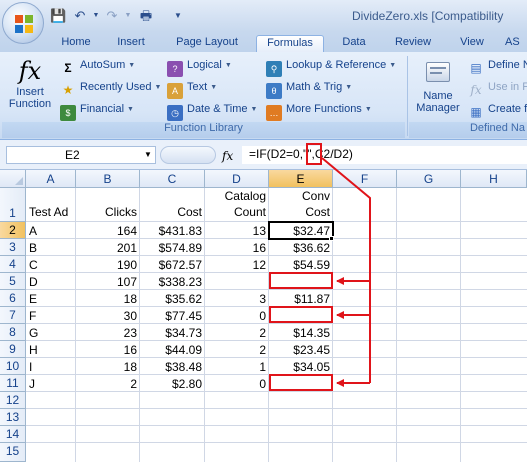 This screenshot has width=527, height=462. I want to click on cell-e10: $34.05, so click(301, 367).